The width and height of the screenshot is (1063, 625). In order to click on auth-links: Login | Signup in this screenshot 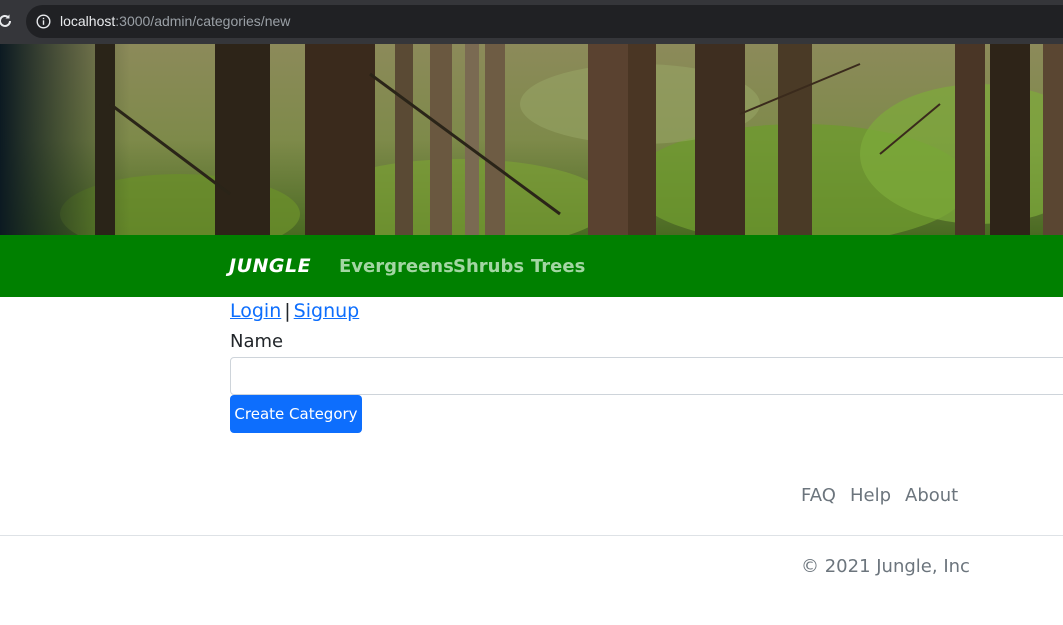, I will do `click(294, 311)`.